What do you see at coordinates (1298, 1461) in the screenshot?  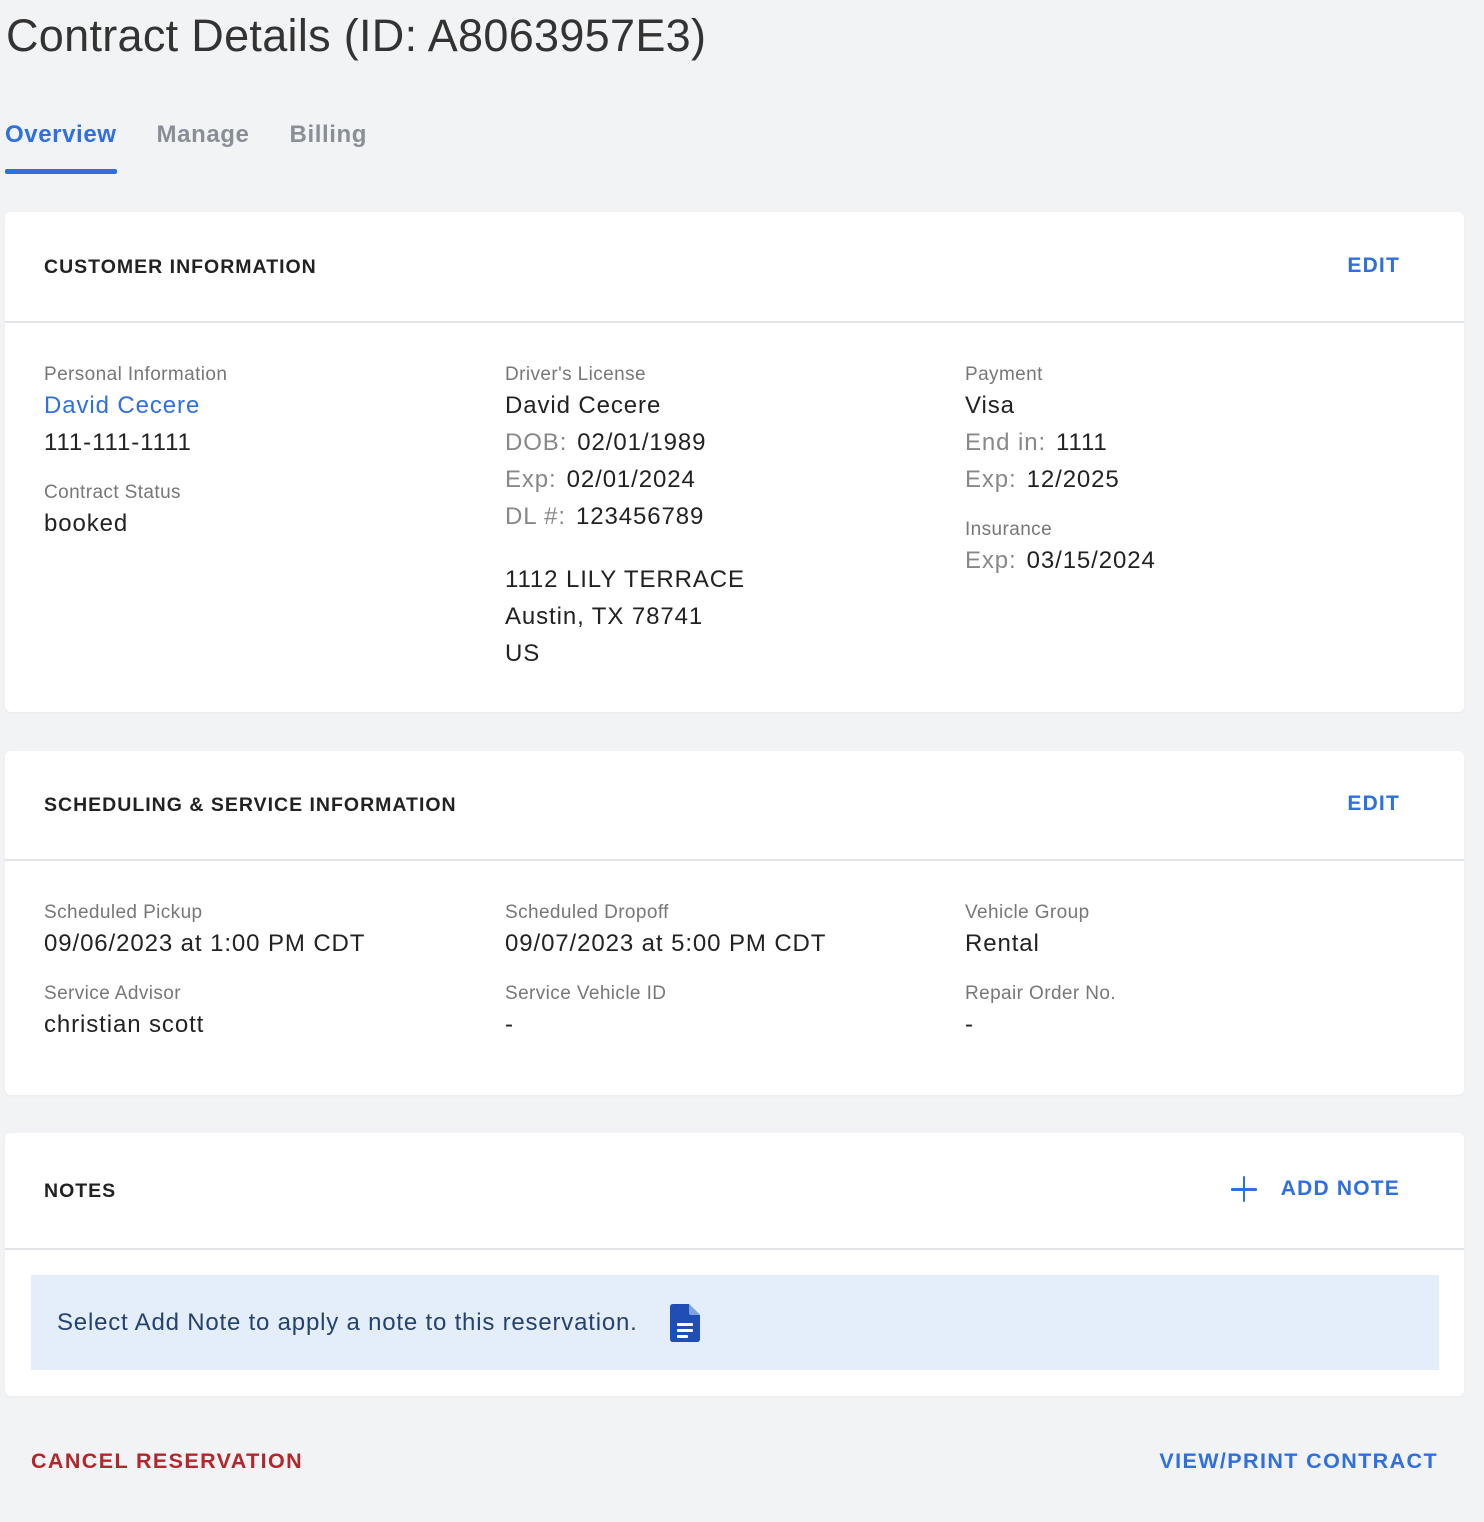 I see `view-print-contract-button: VIEW/PRINT CONTRACT` at bounding box center [1298, 1461].